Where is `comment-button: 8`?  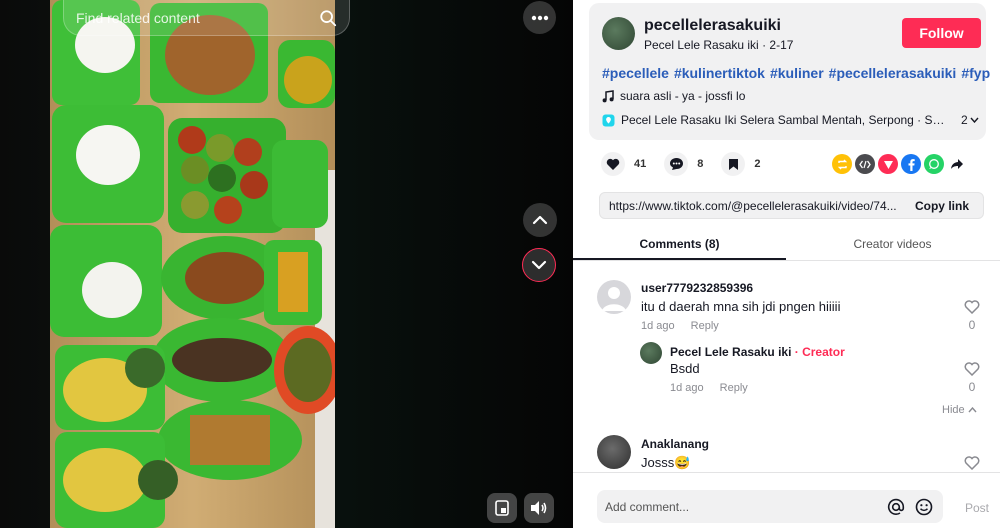
comment-button: 8 is located at coordinates (683, 164).